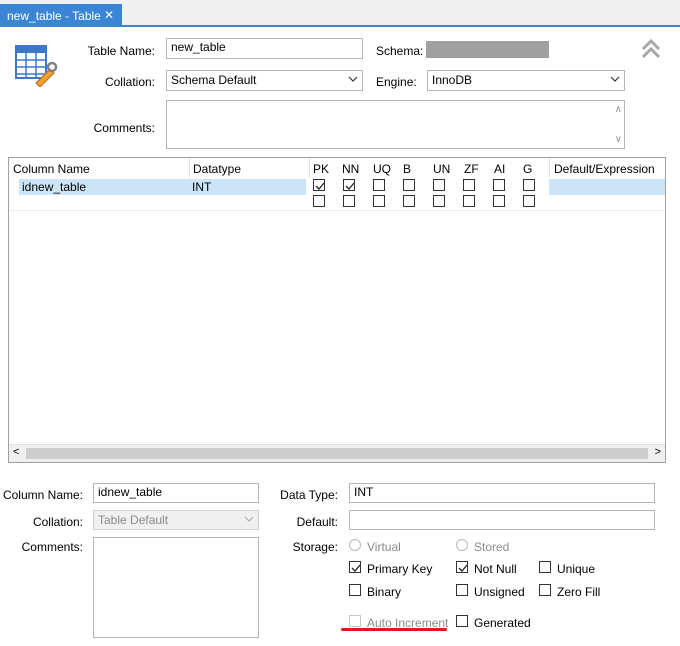 This screenshot has height=646, width=680. I want to click on engine-select: InnoDB, so click(526, 80).